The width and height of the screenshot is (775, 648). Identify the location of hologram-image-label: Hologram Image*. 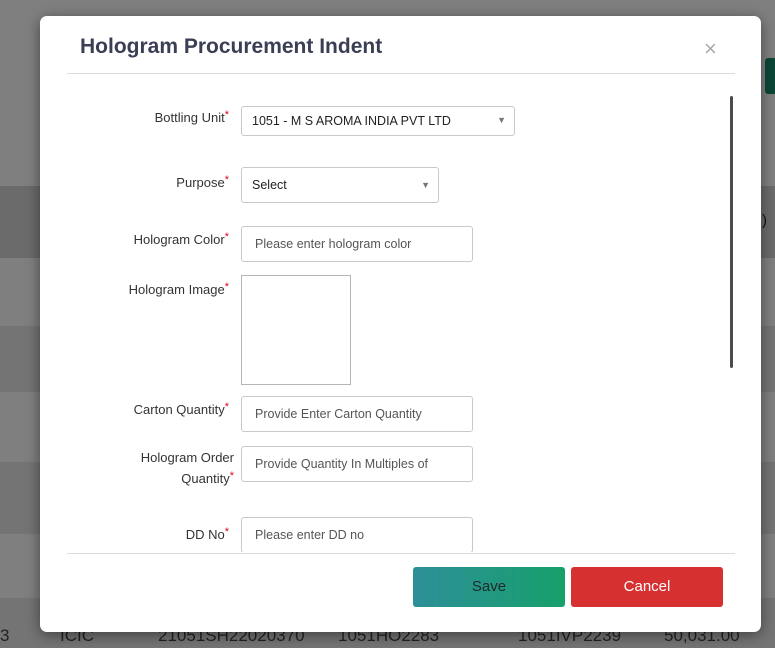
(178, 289).